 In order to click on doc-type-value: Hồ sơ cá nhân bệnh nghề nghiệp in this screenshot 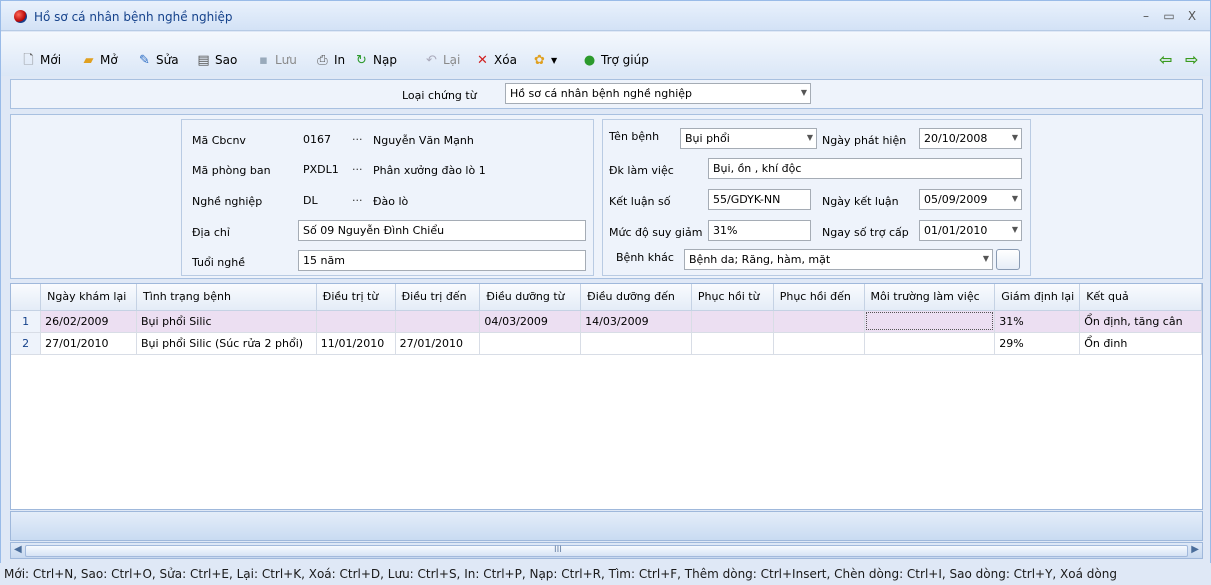, I will do `click(601, 93)`.